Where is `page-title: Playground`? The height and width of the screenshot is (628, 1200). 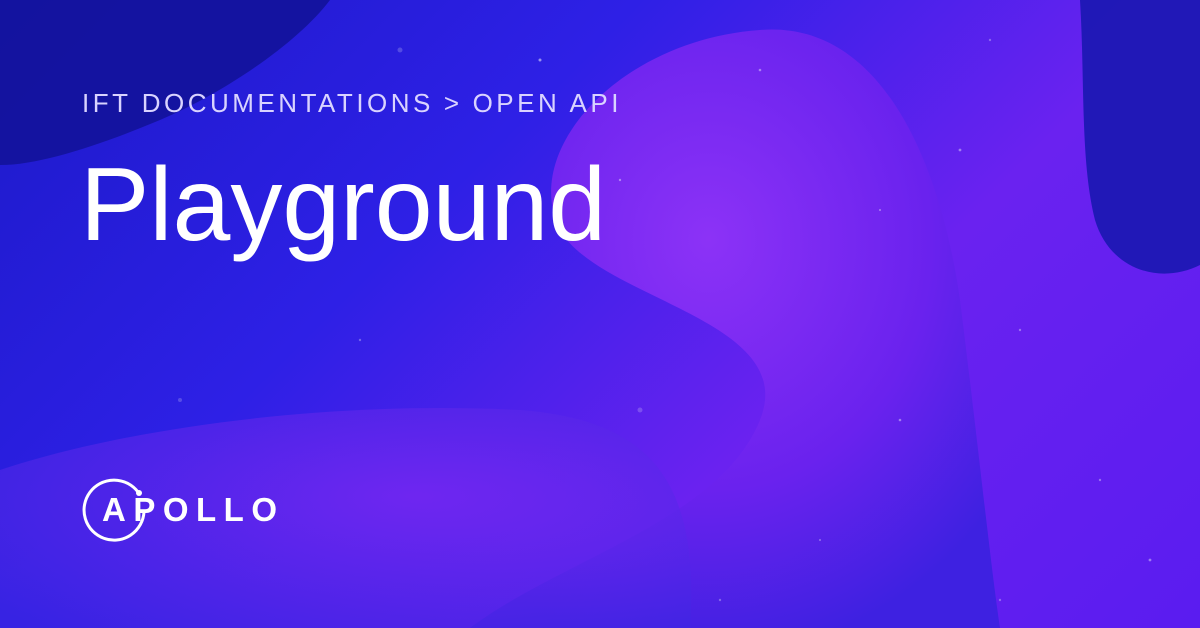 page-title: Playground is located at coordinates (343, 205).